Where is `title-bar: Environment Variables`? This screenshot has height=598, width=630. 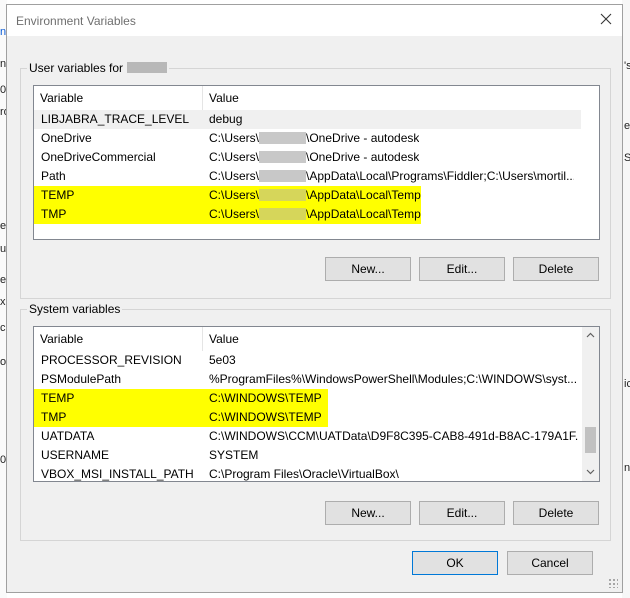 title-bar: Environment Variables is located at coordinates (314, 20).